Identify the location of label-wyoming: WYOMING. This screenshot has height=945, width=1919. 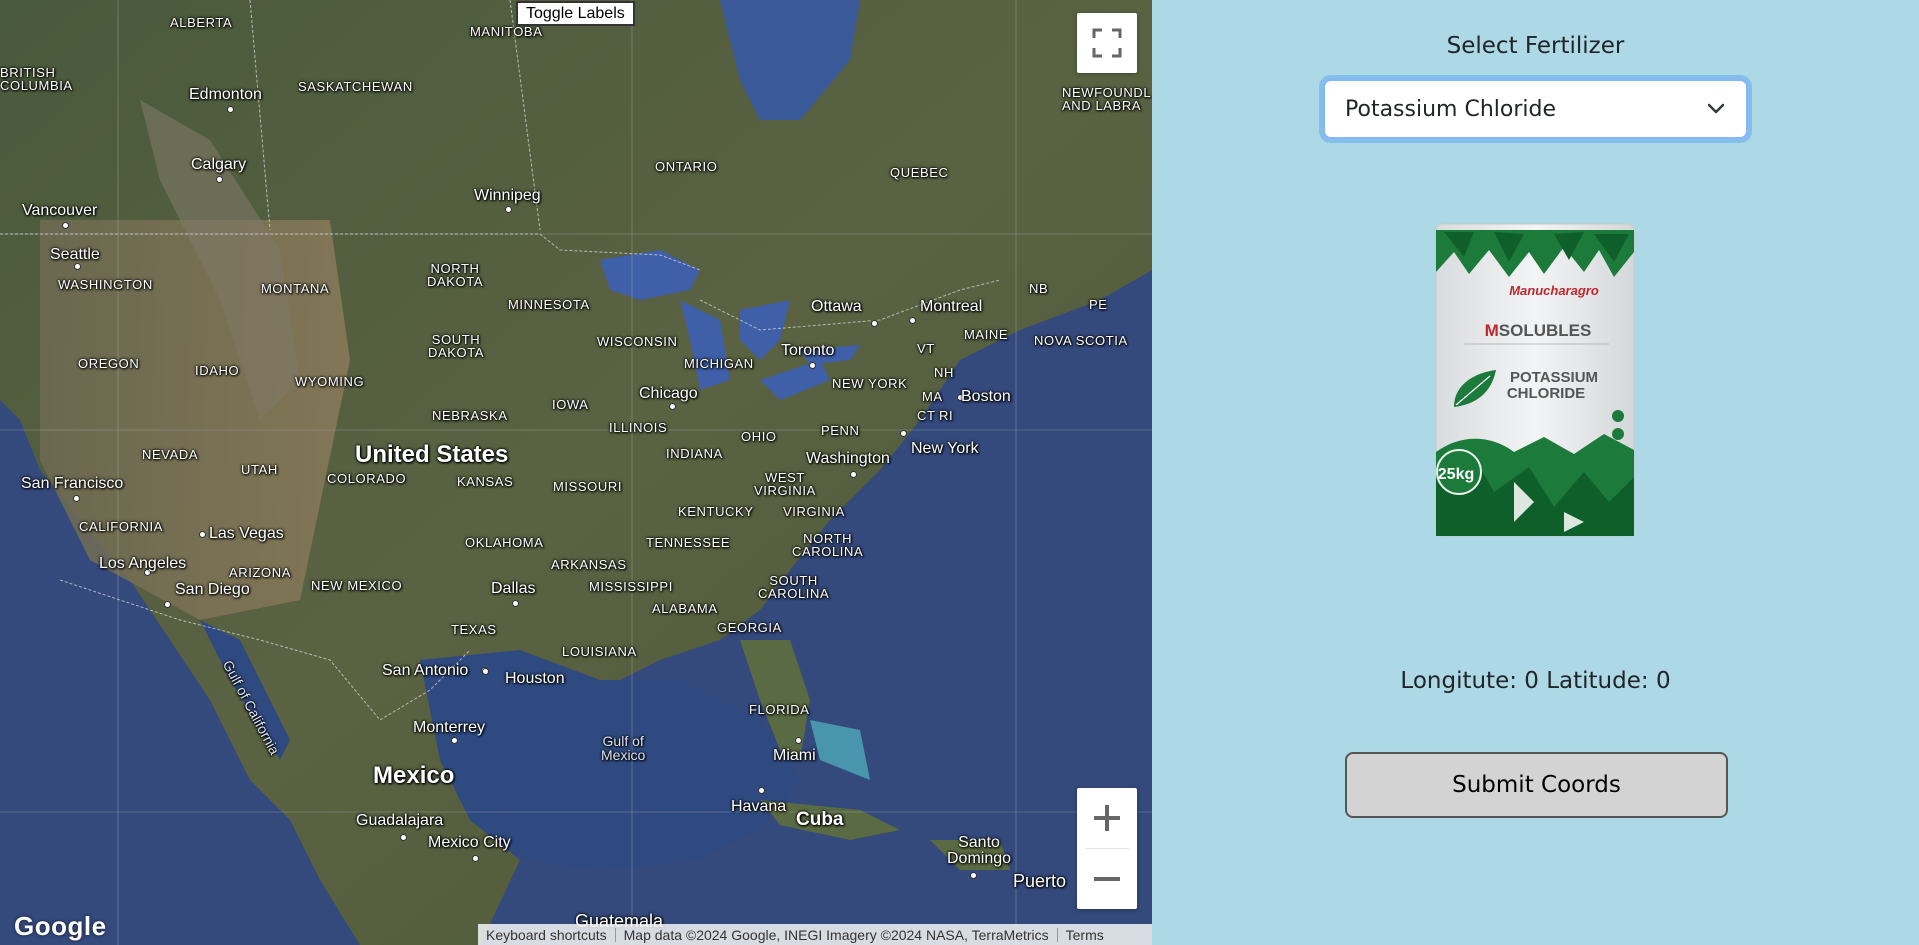
(330, 381).